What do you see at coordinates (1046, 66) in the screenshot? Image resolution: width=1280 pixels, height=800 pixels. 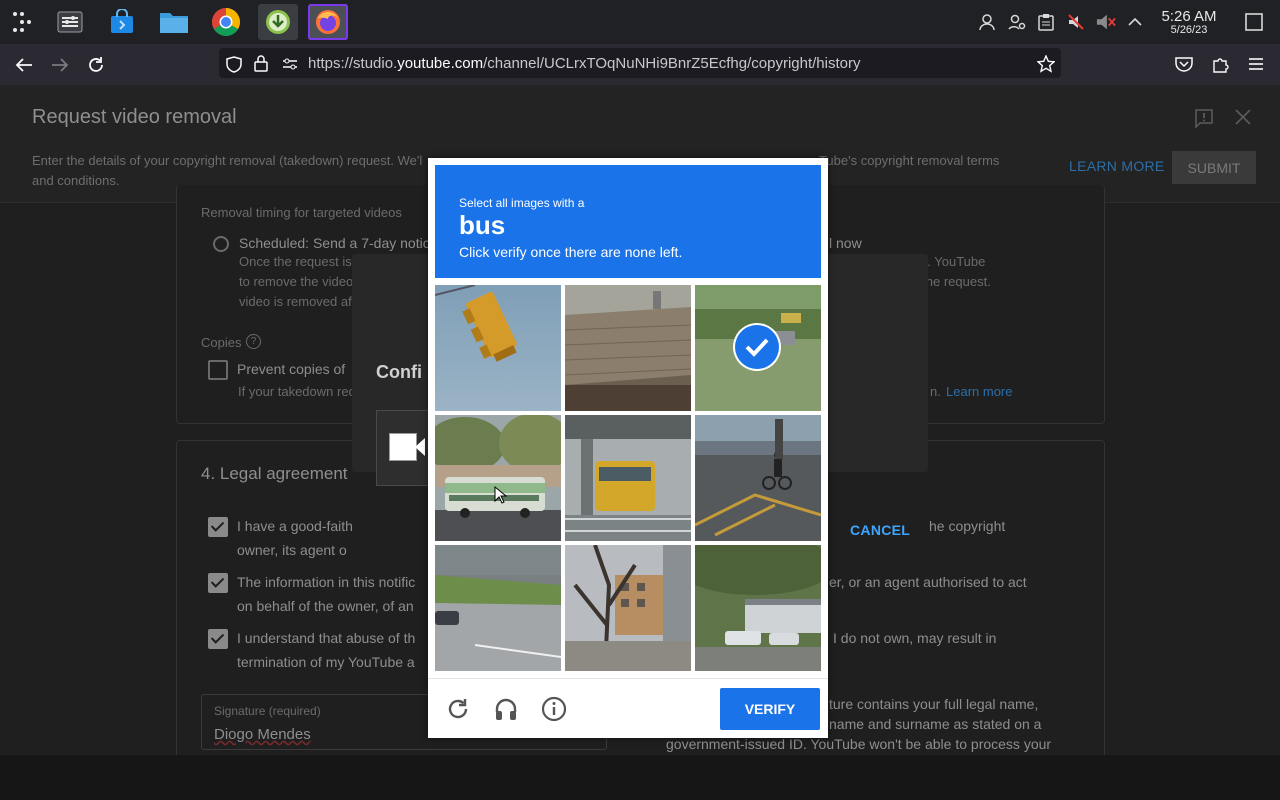 I see `bookmark-star-icon` at bounding box center [1046, 66].